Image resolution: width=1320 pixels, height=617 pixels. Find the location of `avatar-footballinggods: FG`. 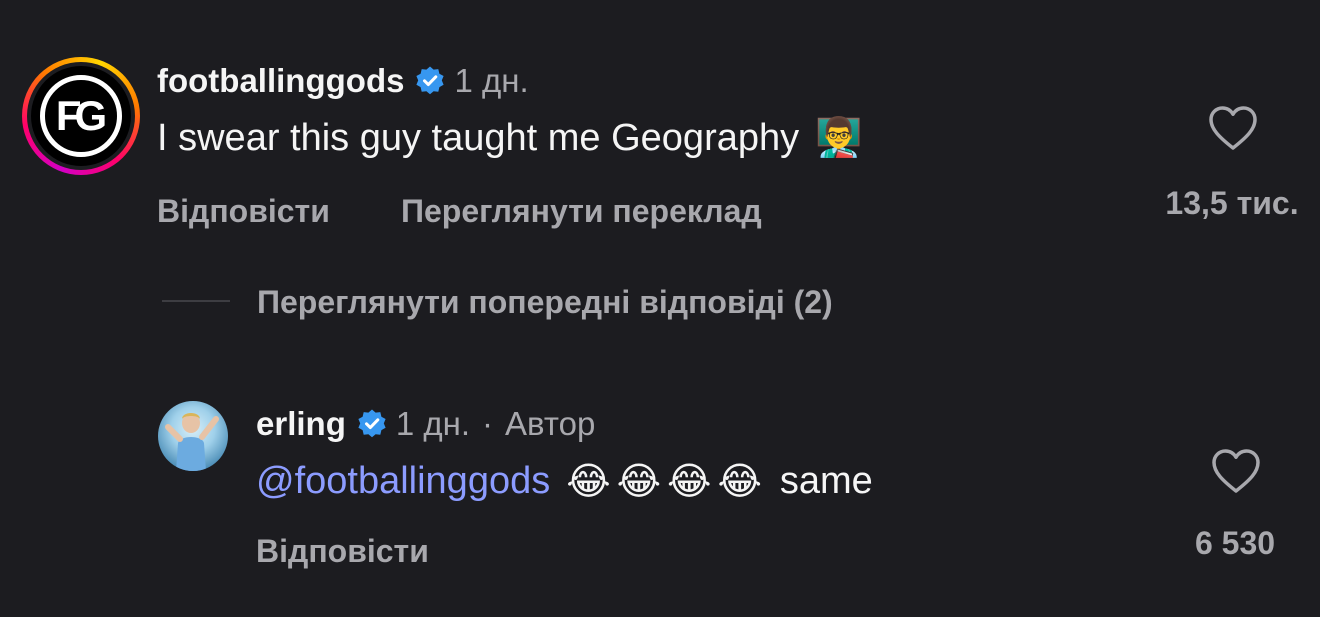

avatar-footballinggods: FG is located at coordinates (81, 116).